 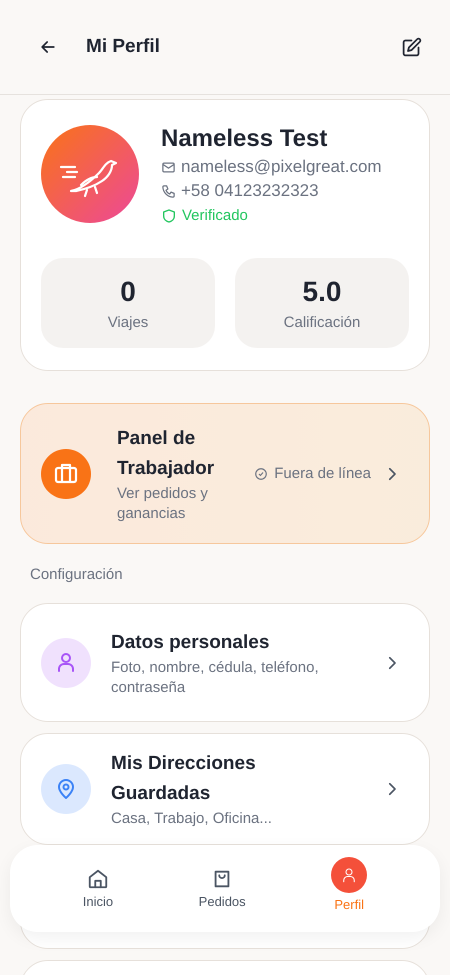 I want to click on nav-tab: Inicio, so click(x=98, y=888).